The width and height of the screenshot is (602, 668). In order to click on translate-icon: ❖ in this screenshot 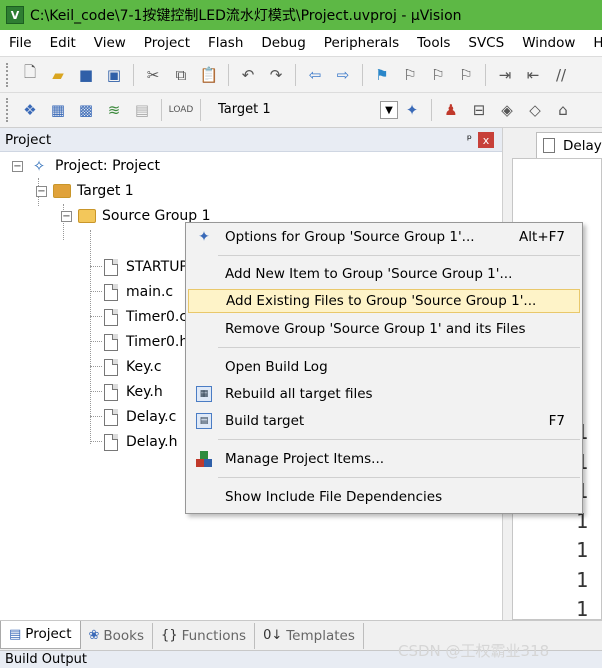, I will do `click(30, 110)`.